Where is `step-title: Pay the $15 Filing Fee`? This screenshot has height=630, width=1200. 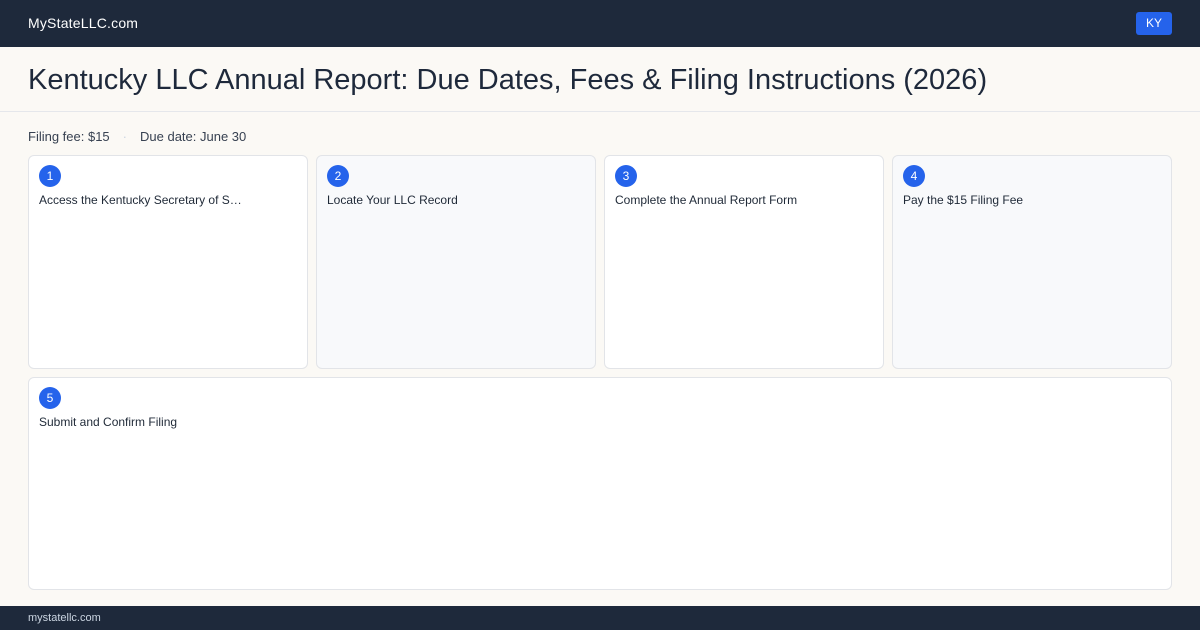 step-title: Pay the $15 Filing Fee is located at coordinates (963, 200).